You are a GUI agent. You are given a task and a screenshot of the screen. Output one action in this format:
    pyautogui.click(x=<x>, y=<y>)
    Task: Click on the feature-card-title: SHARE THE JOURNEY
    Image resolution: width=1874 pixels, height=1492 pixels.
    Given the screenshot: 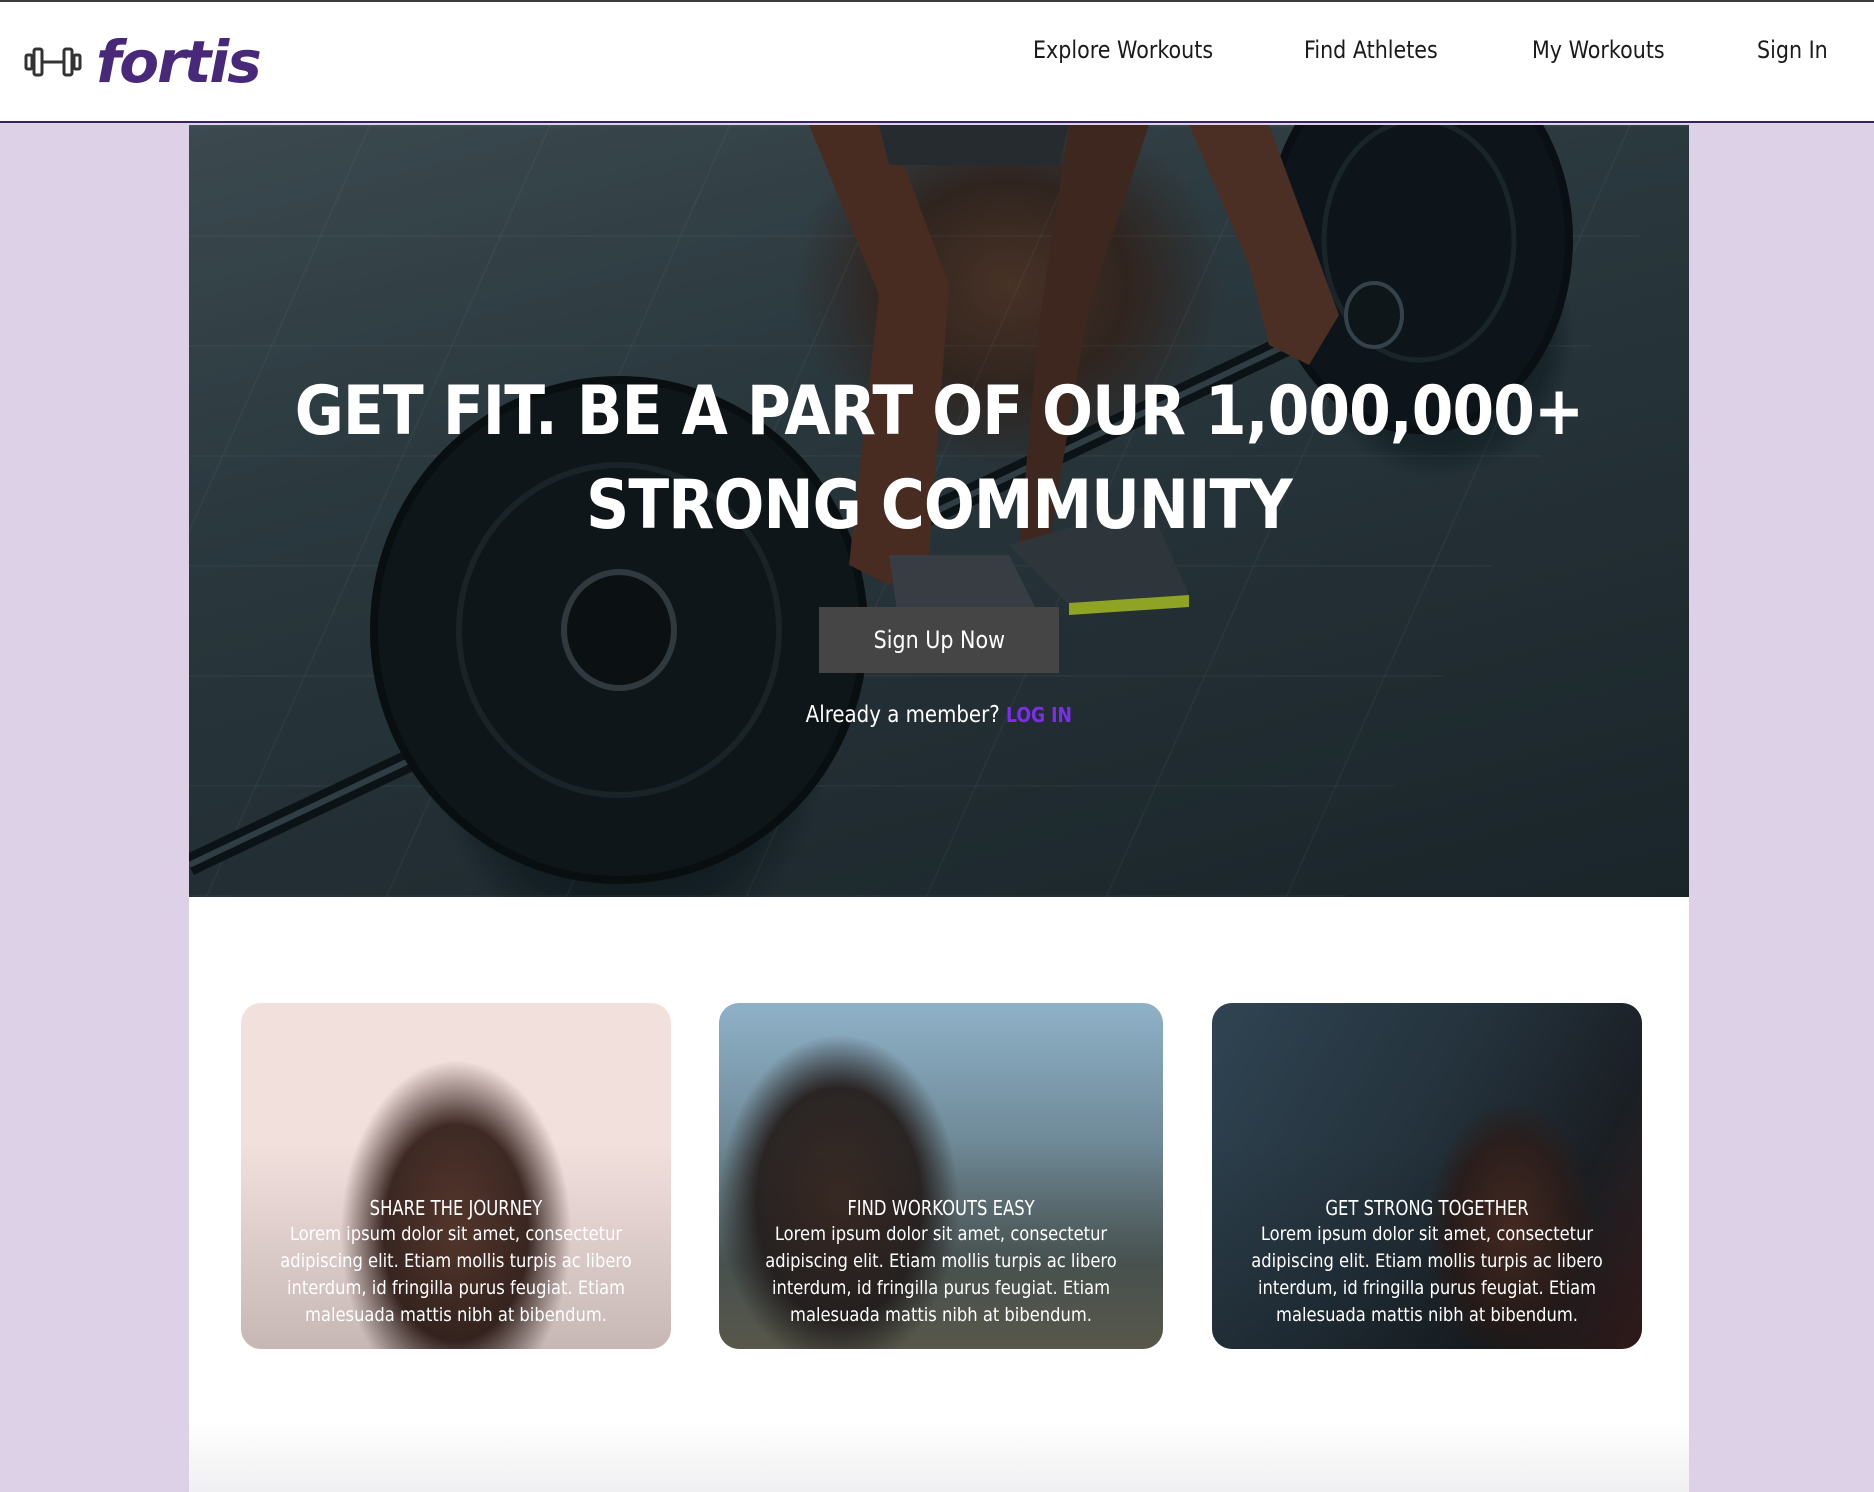 What is the action you would take?
    pyautogui.click(x=456, y=1208)
    